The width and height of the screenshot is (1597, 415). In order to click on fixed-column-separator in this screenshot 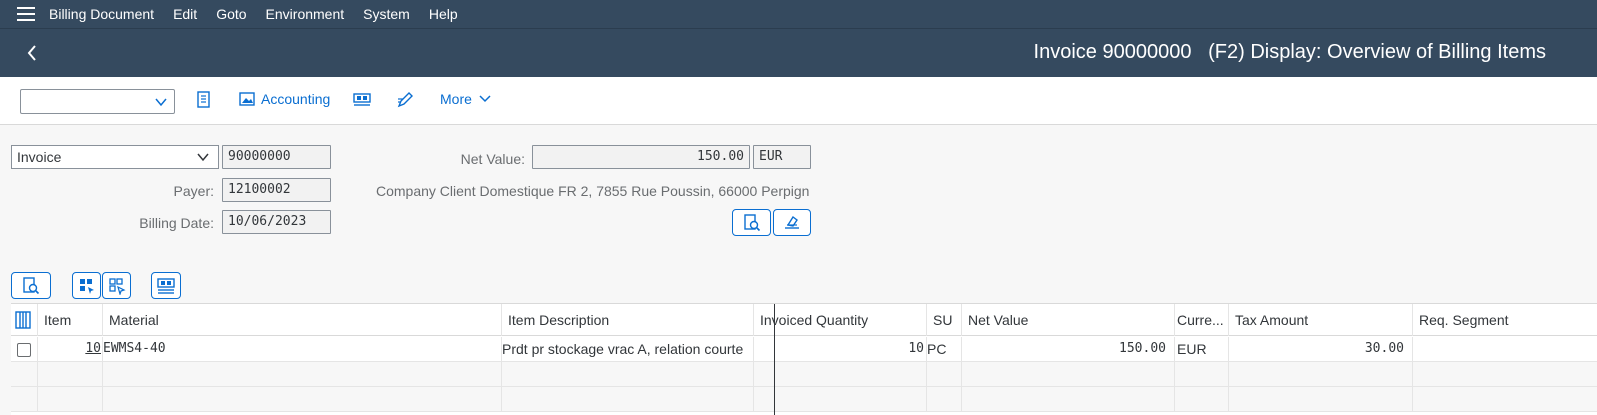, I will do `click(774, 359)`.